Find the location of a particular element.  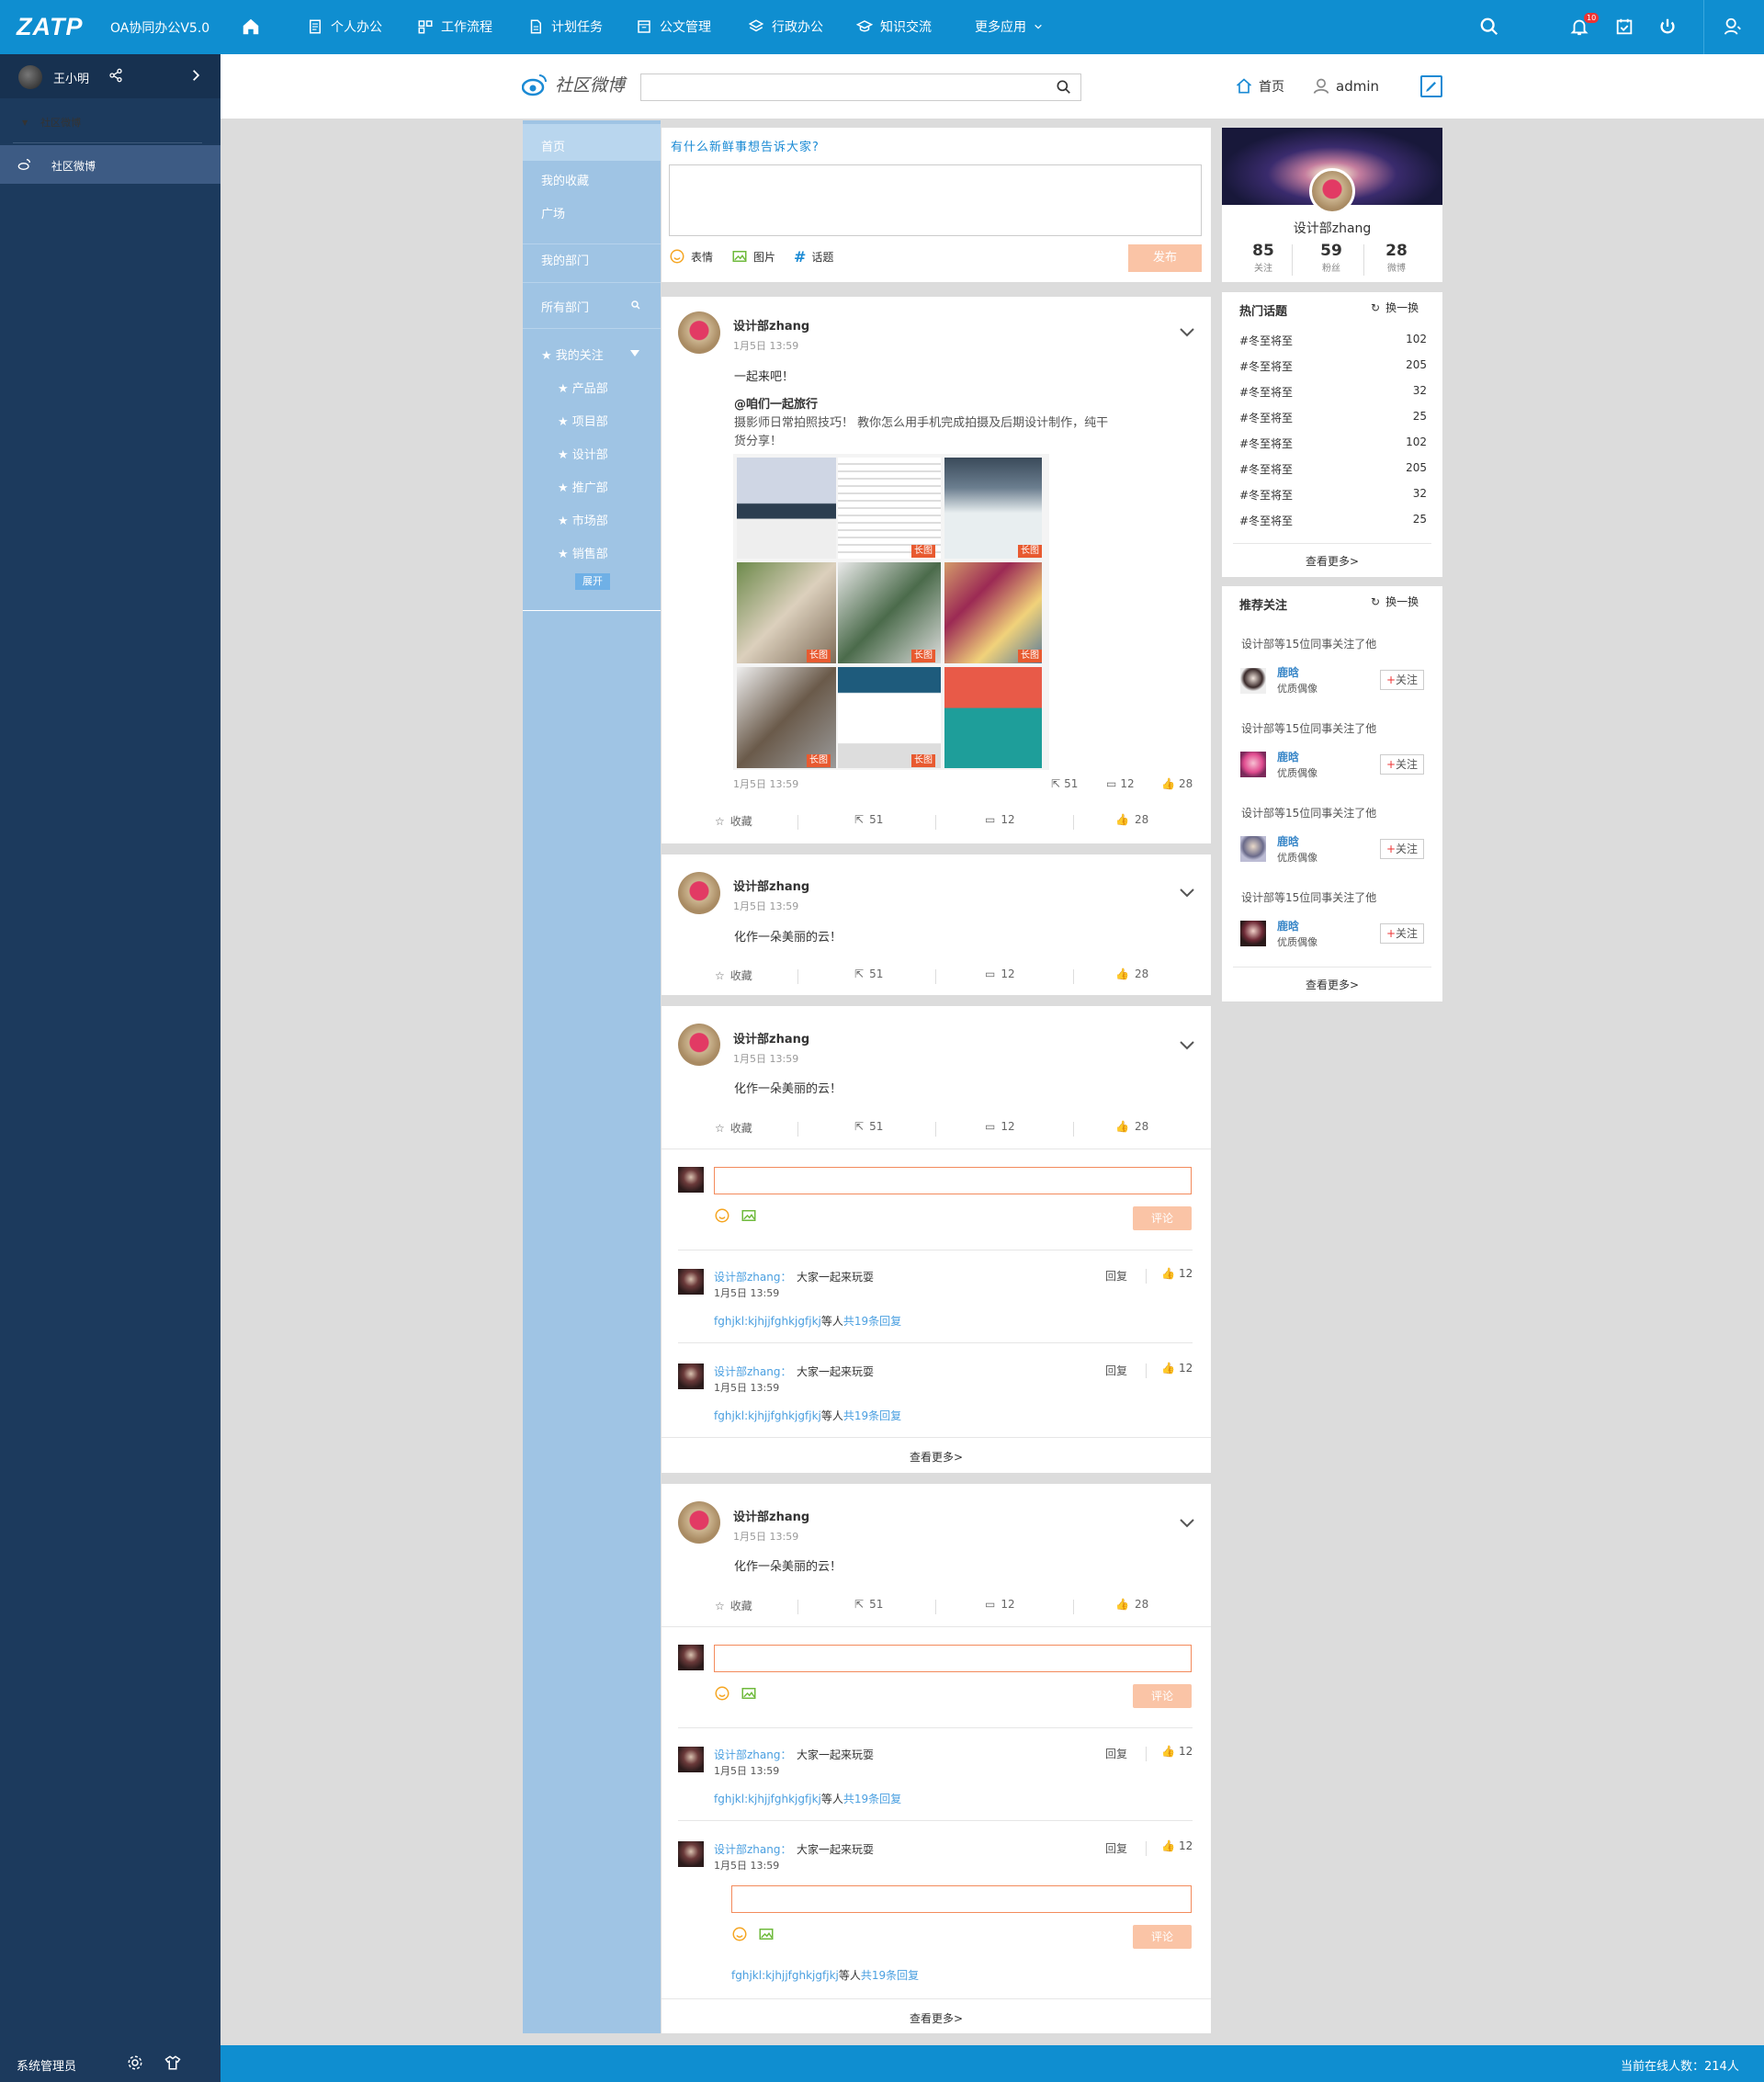

comment-input is located at coordinates (953, 1658).